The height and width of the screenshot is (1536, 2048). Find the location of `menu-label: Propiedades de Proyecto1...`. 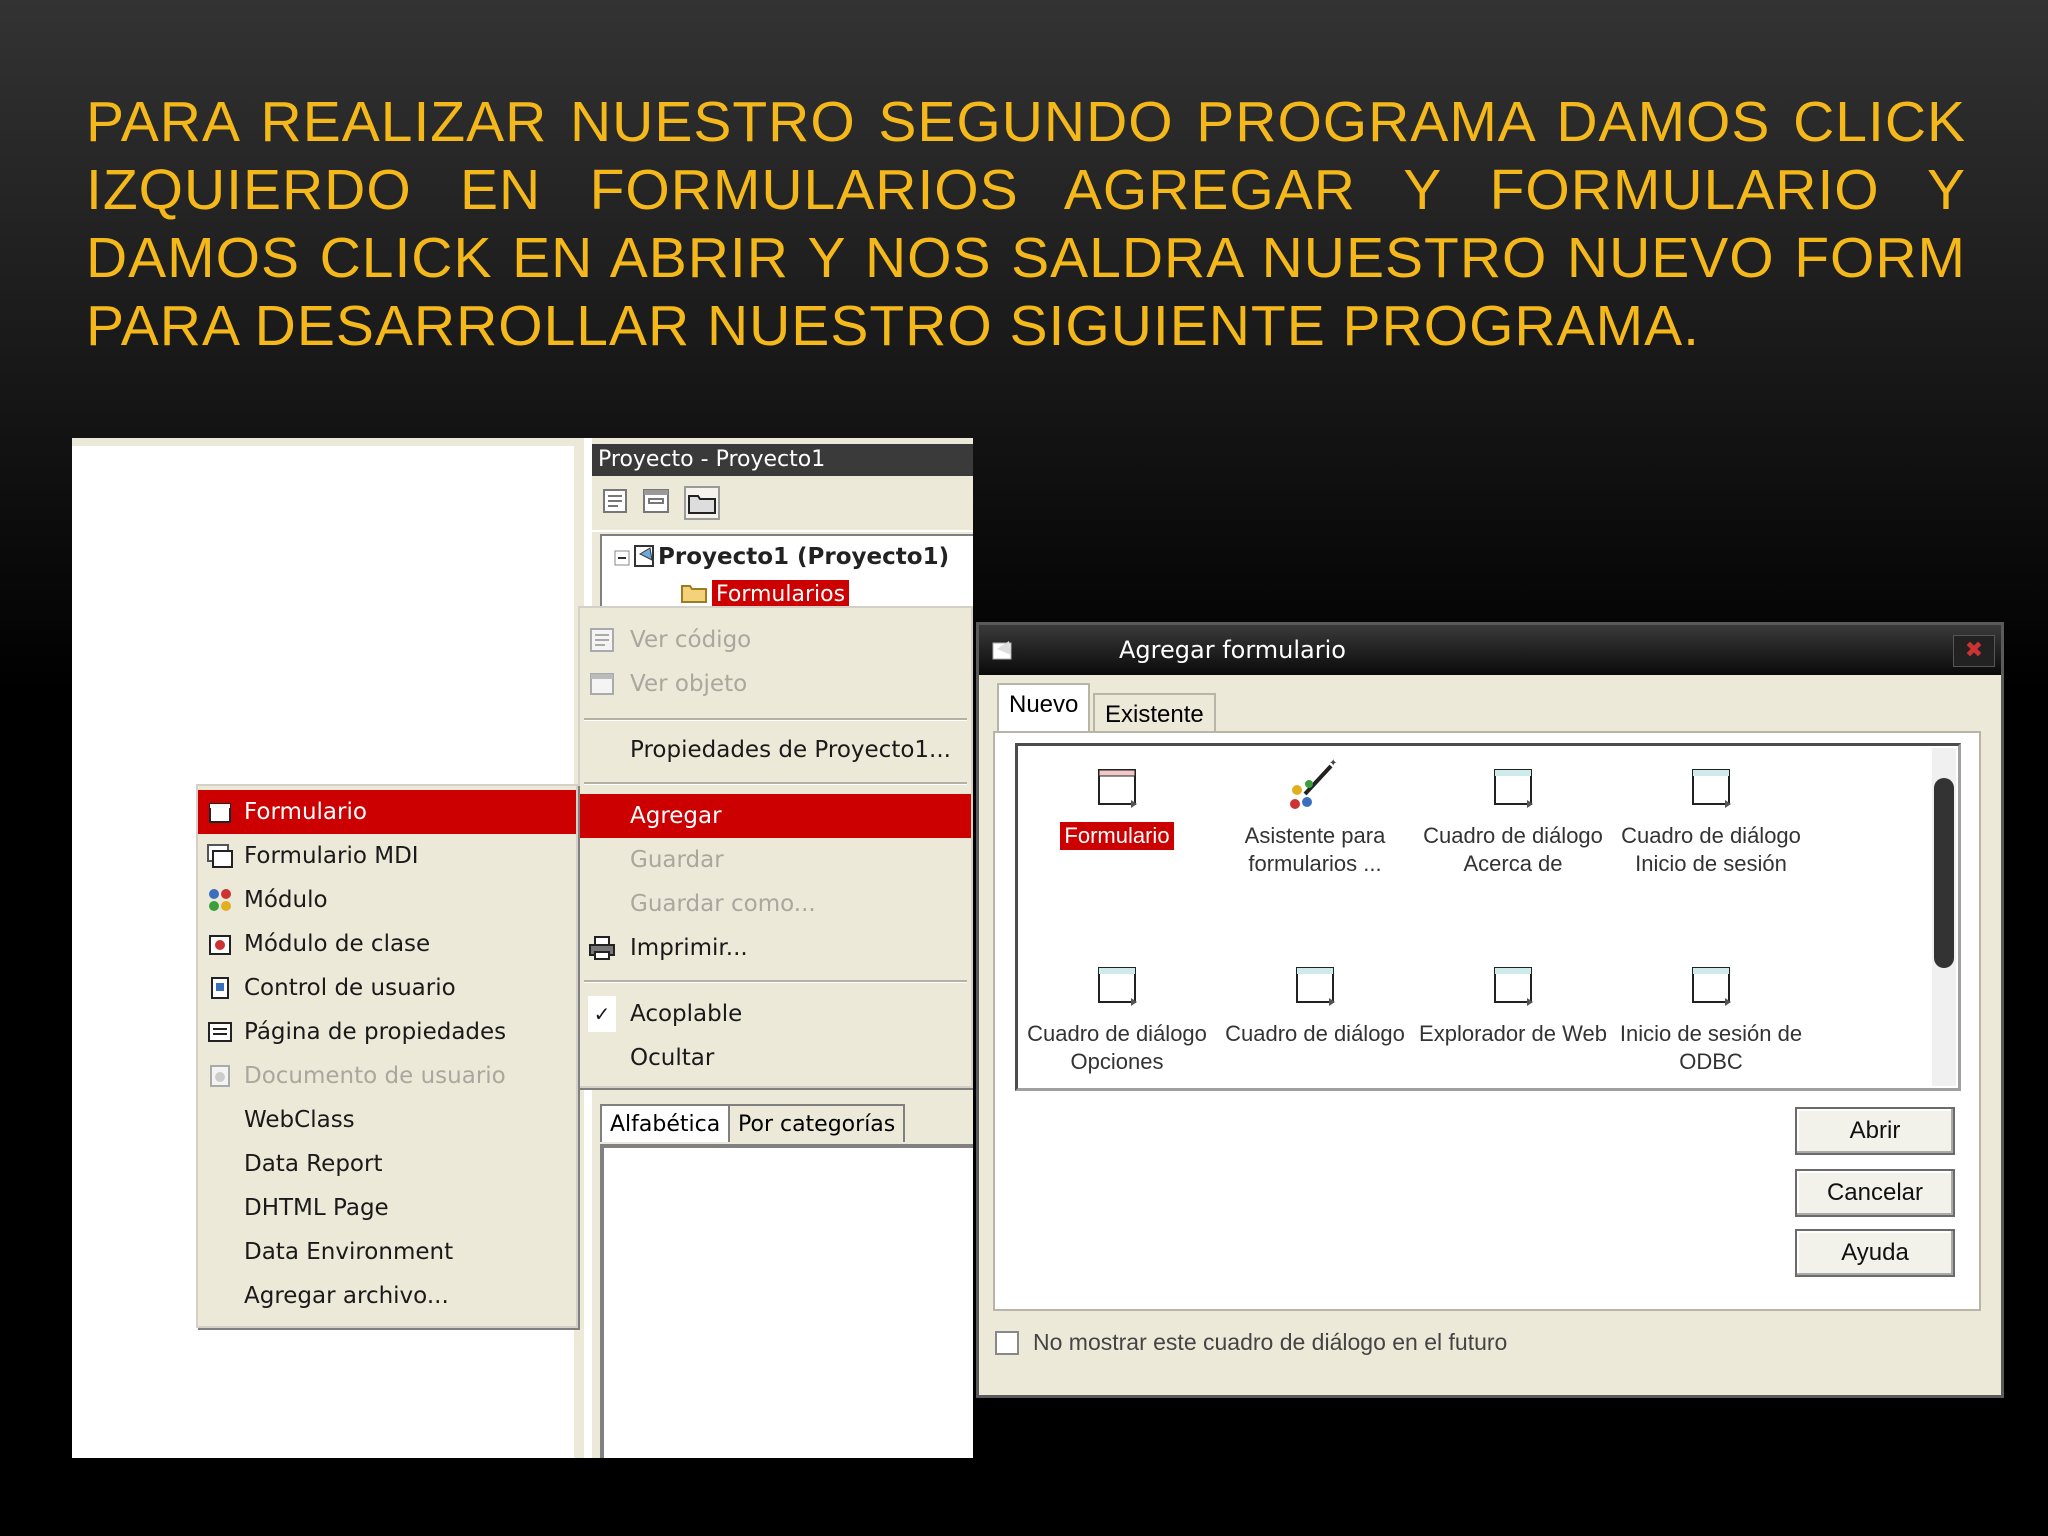

menu-label: Propiedades de Proyecto1... is located at coordinates (790, 750).